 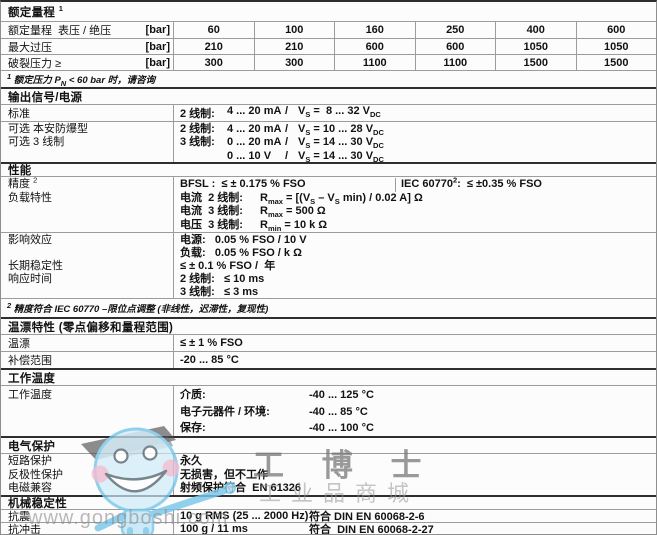 I want to click on row-value: -20 ... 85 °C, so click(x=209, y=360).